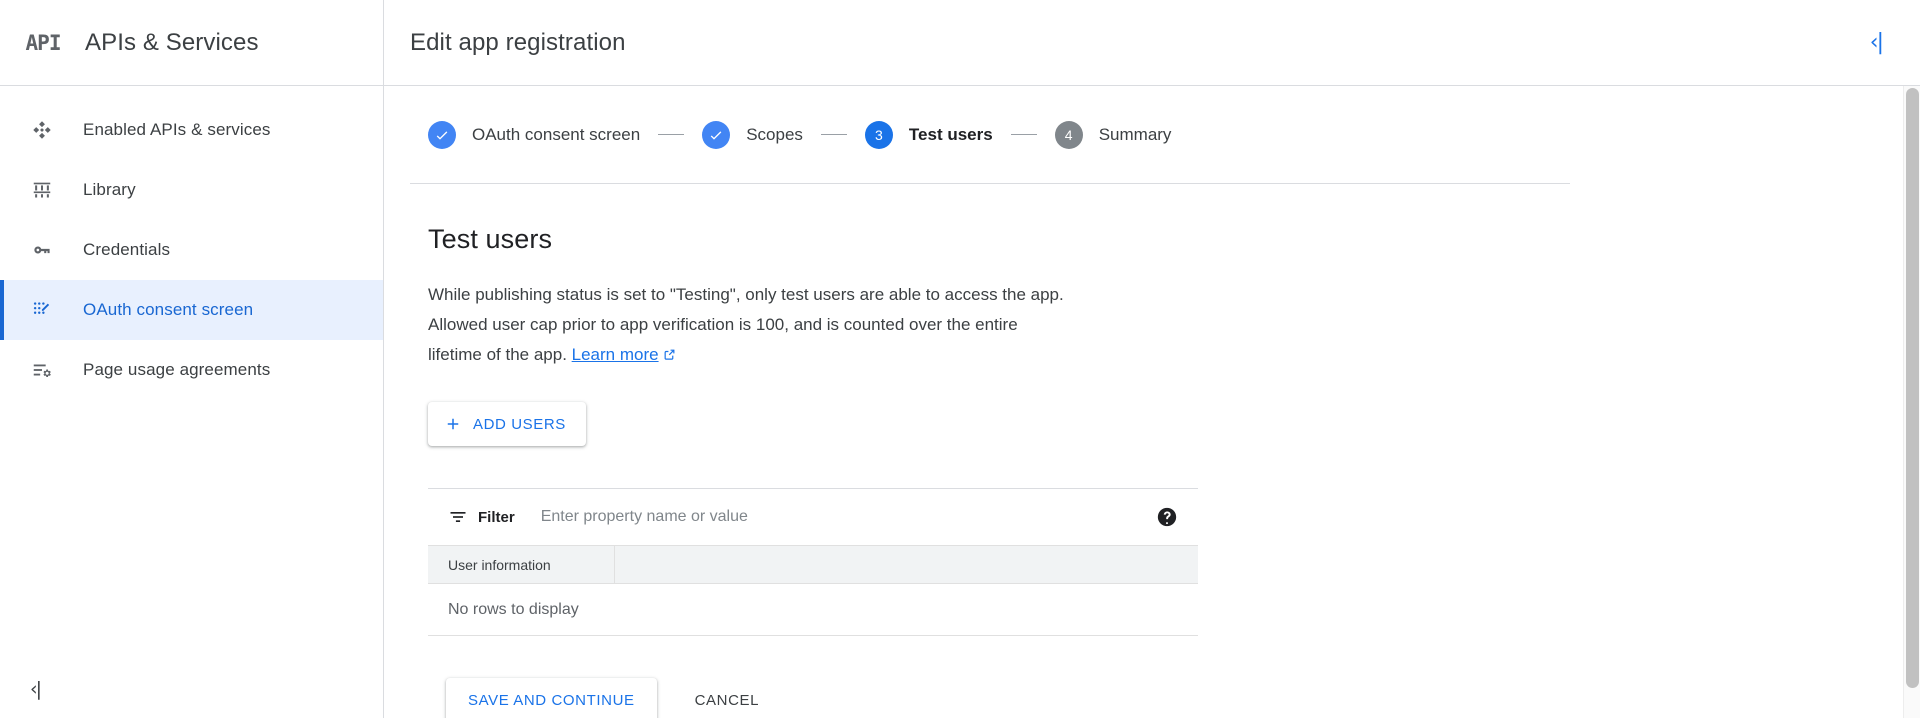 The image size is (1920, 718). I want to click on column-header-blank, so click(906, 564).